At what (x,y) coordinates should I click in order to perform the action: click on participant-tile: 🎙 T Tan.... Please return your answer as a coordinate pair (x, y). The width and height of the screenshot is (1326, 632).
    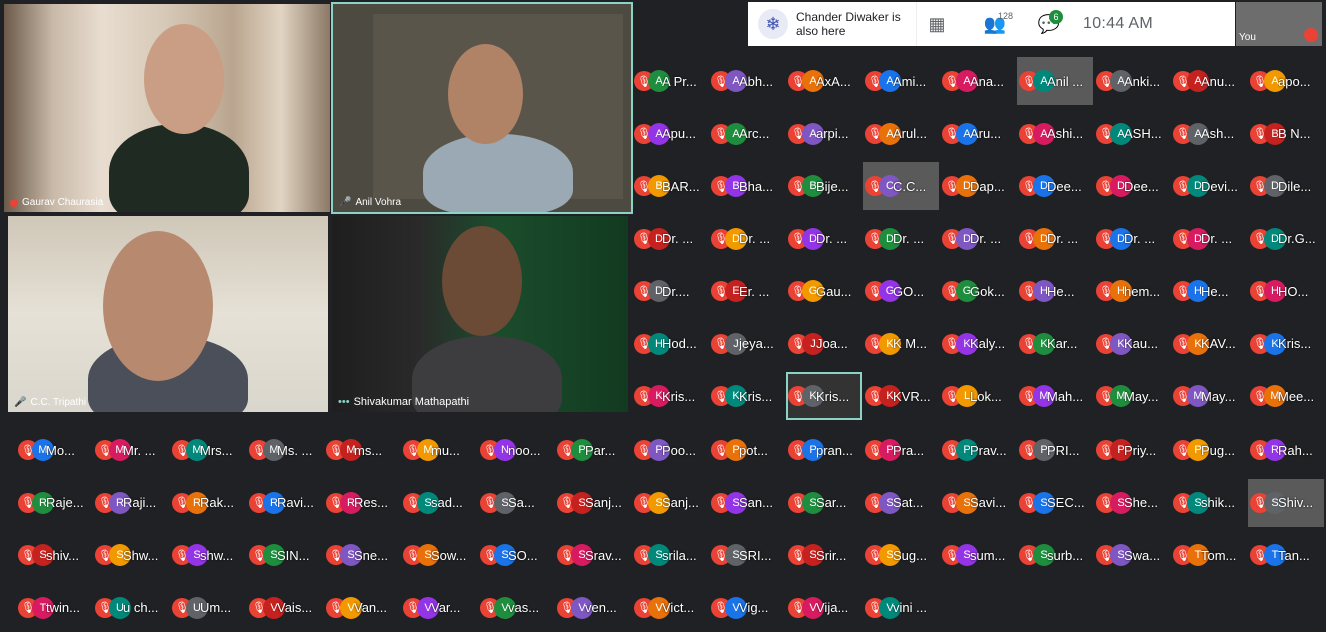
    Looking at the image, I should click on (1286, 555).